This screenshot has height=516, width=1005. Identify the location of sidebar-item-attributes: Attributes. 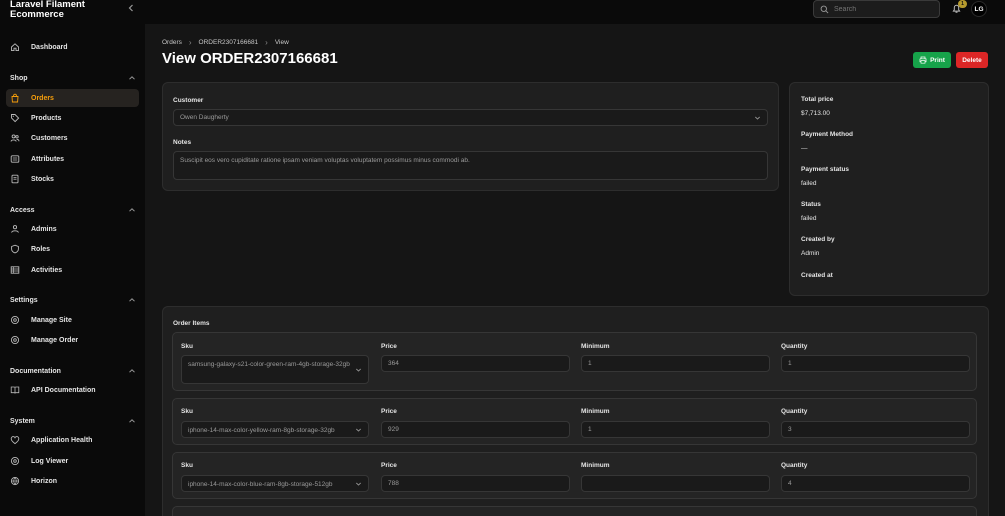
(72, 159).